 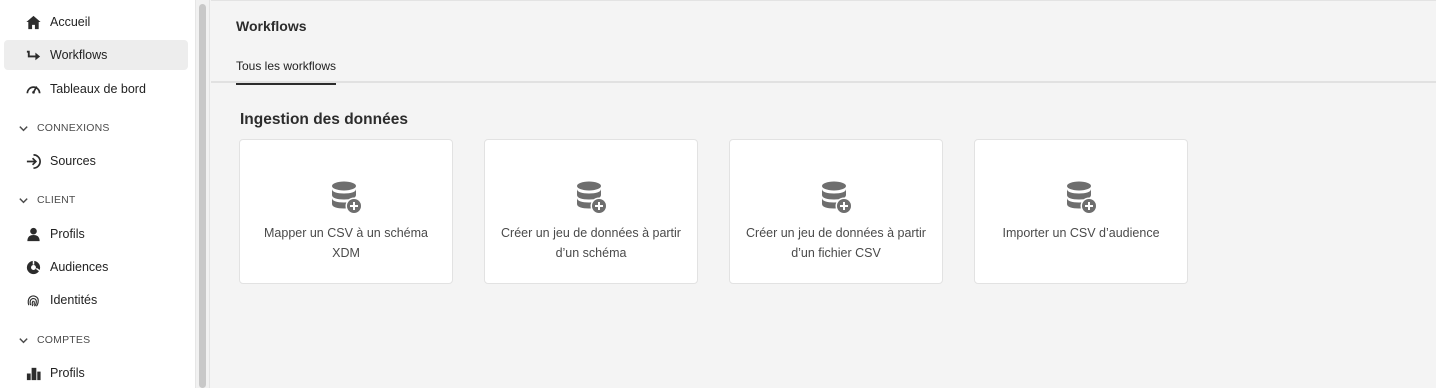 I want to click on sidebar-item-comptes-profils: Profils, so click(x=96, y=373).